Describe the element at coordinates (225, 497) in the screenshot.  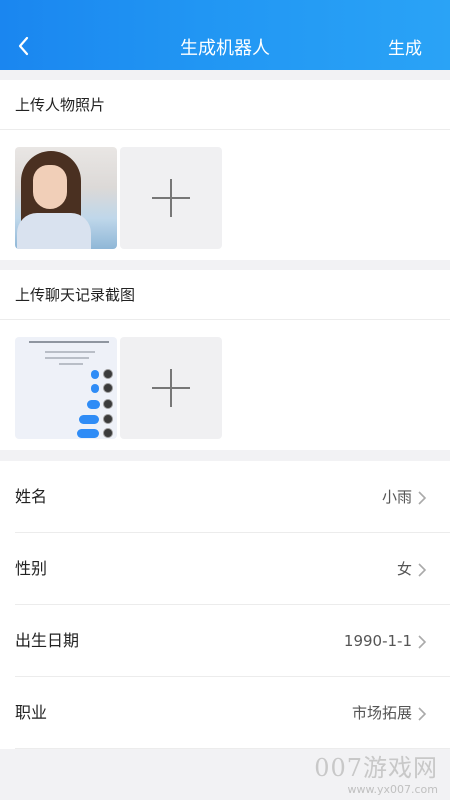
I see `field-row-name: 姓名 小雨` at that location.